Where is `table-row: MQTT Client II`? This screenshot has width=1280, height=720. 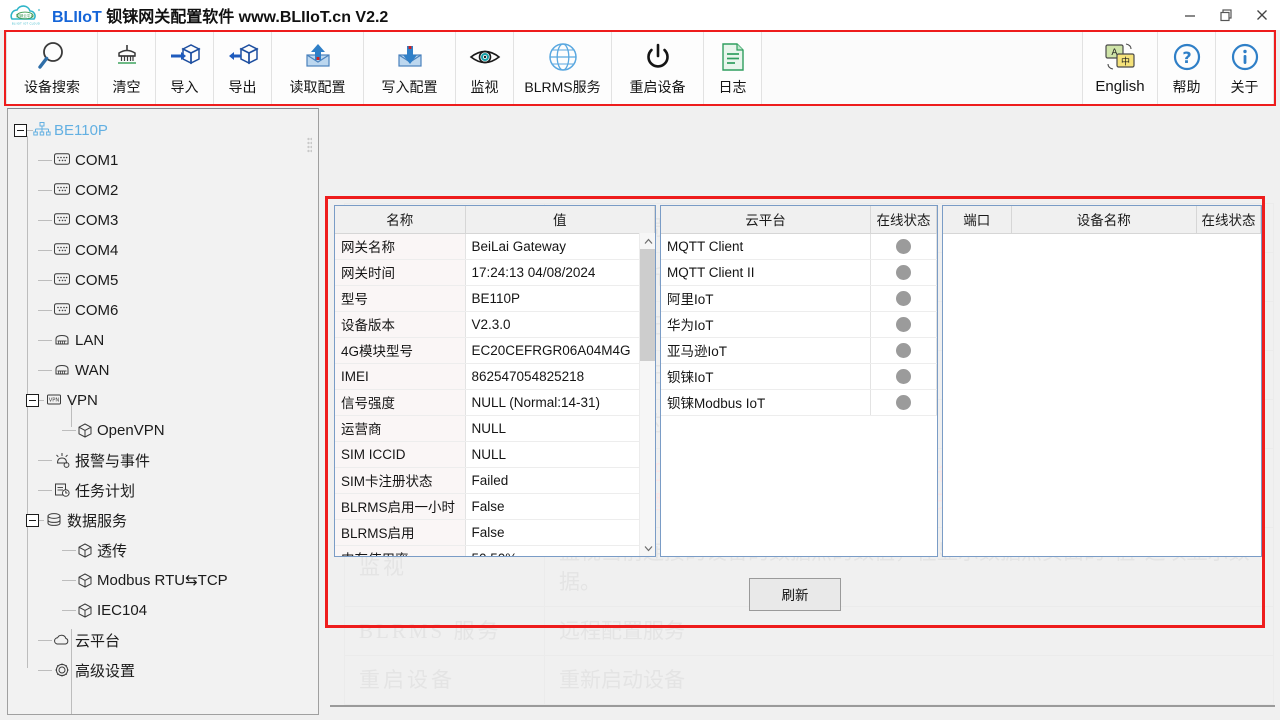
table-row: MQTT Client II is located at coordinates (799, 272).